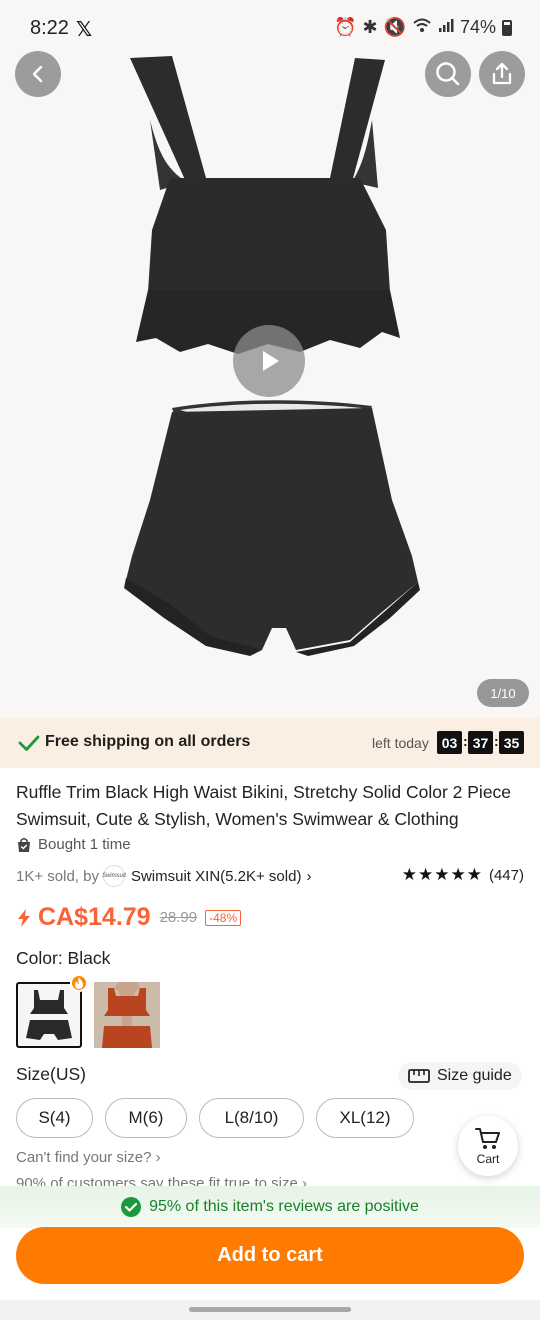 The width and height of the screenshot is (540, 1320). Describe the element at coordinates (270, 1309) in the screenshot. I see `home-handle` at that location.